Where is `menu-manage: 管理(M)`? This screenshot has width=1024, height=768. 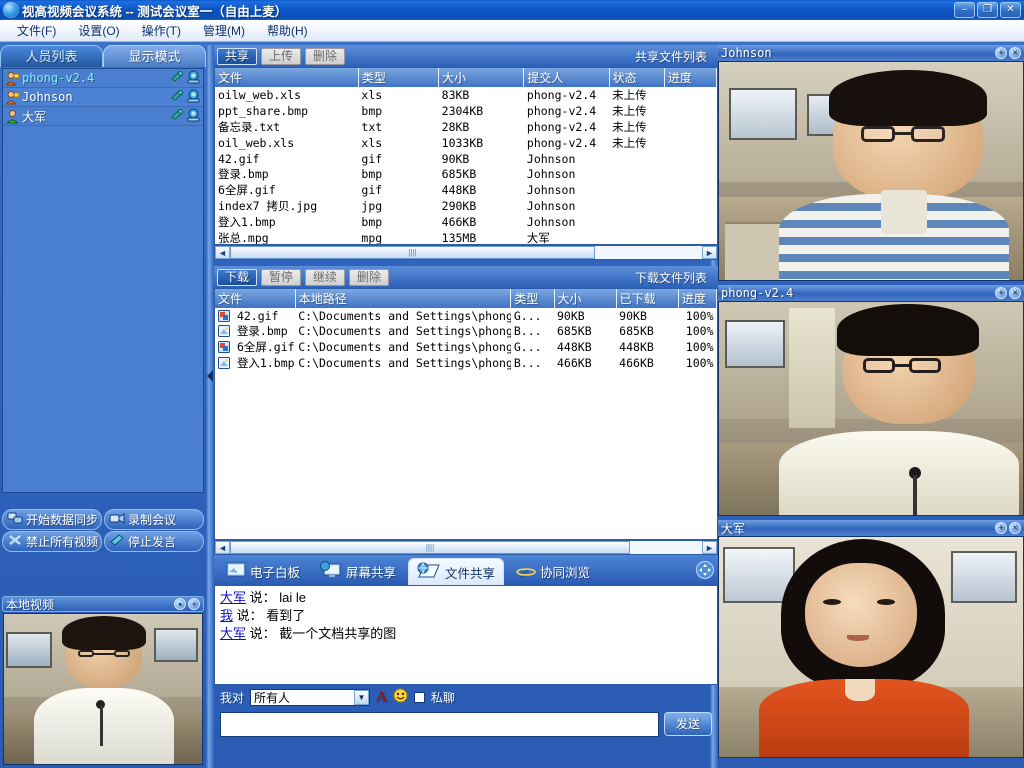 menu-manage: 管理(M) is located at coordinates (224, 30).